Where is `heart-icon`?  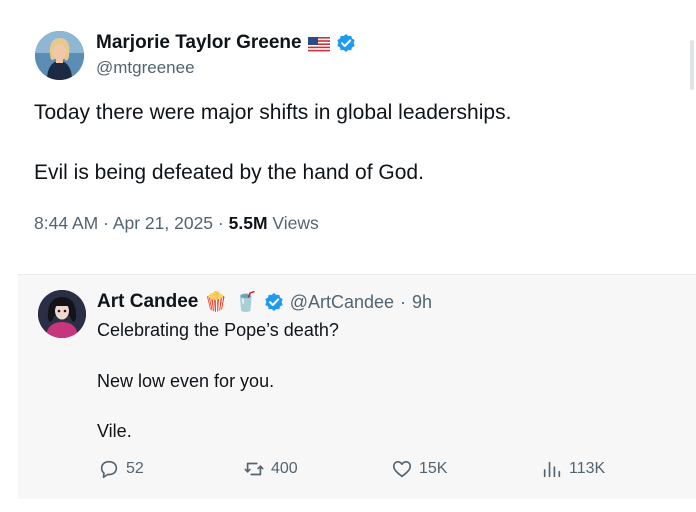 heart-icon is located at coordinates (402, 469).